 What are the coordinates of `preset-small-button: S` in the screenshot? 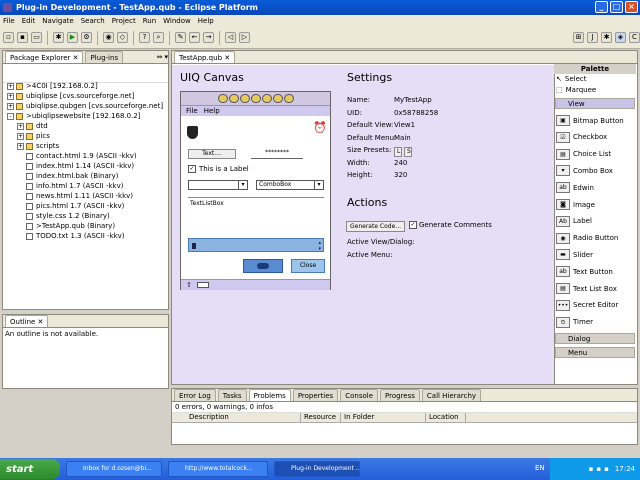 It's located at (408, 152).